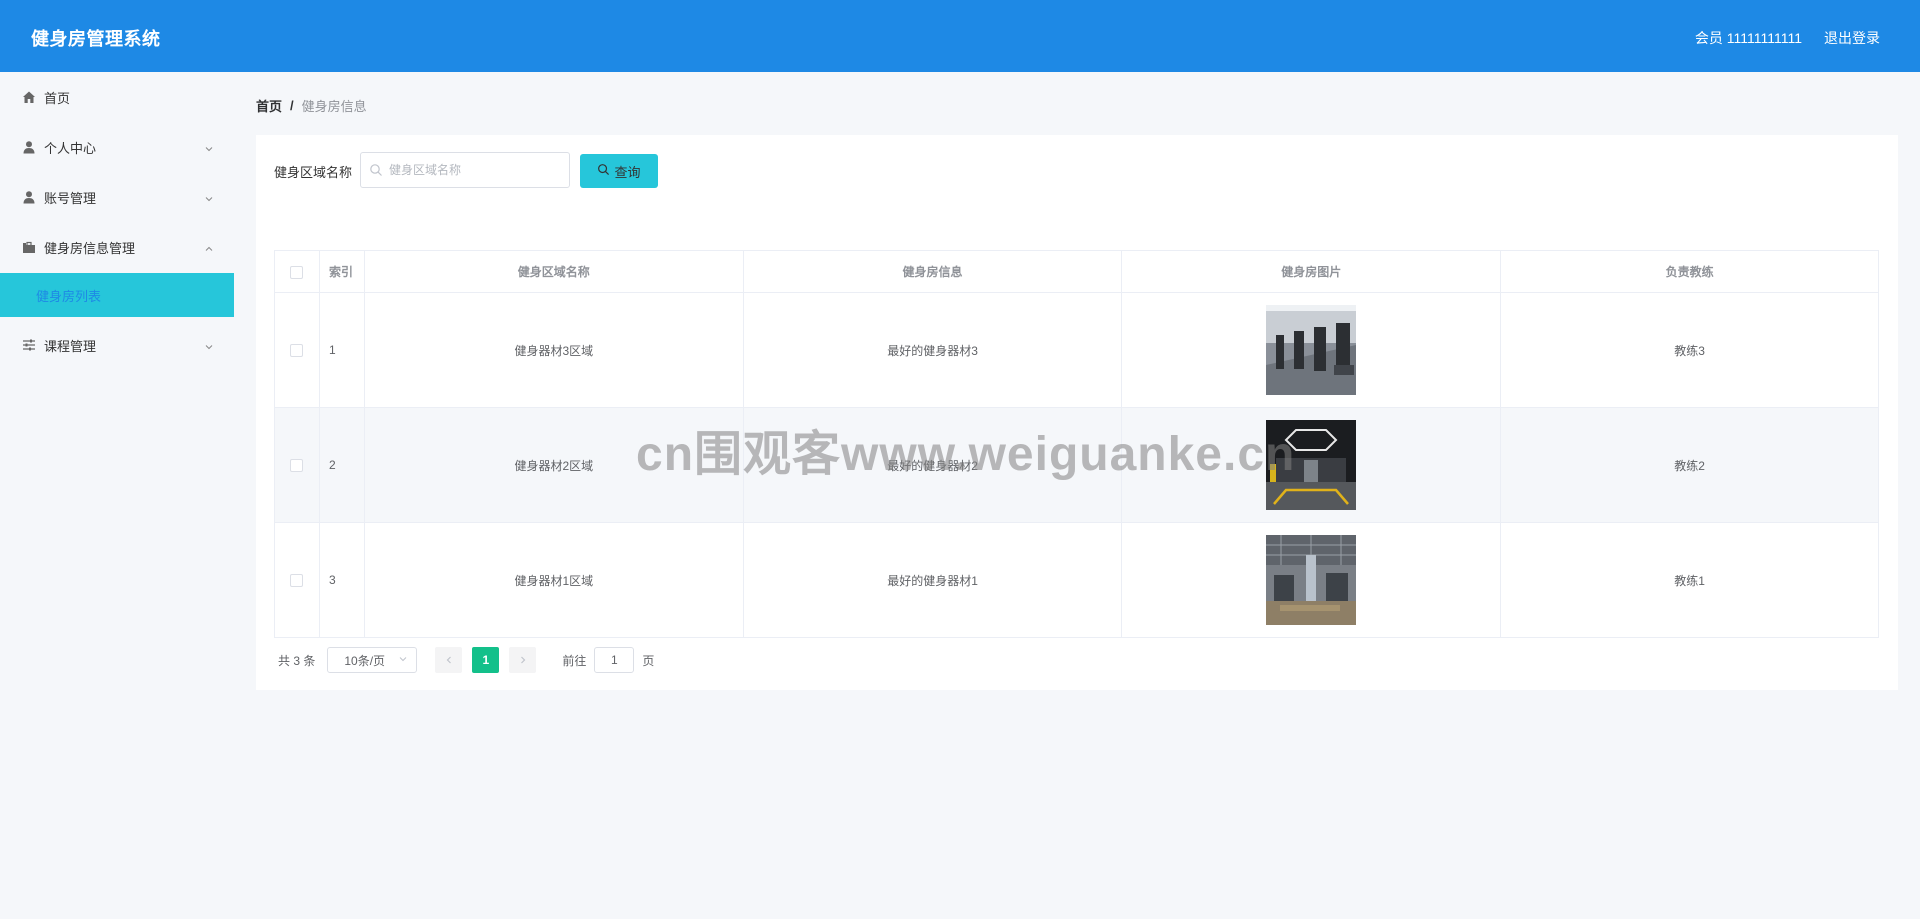 The image size is (1920, 919). What do you see at coordinates (313, 172) in the screenshot?
I see `search-label: 健身区域名称` at bounding box center [313, 172].